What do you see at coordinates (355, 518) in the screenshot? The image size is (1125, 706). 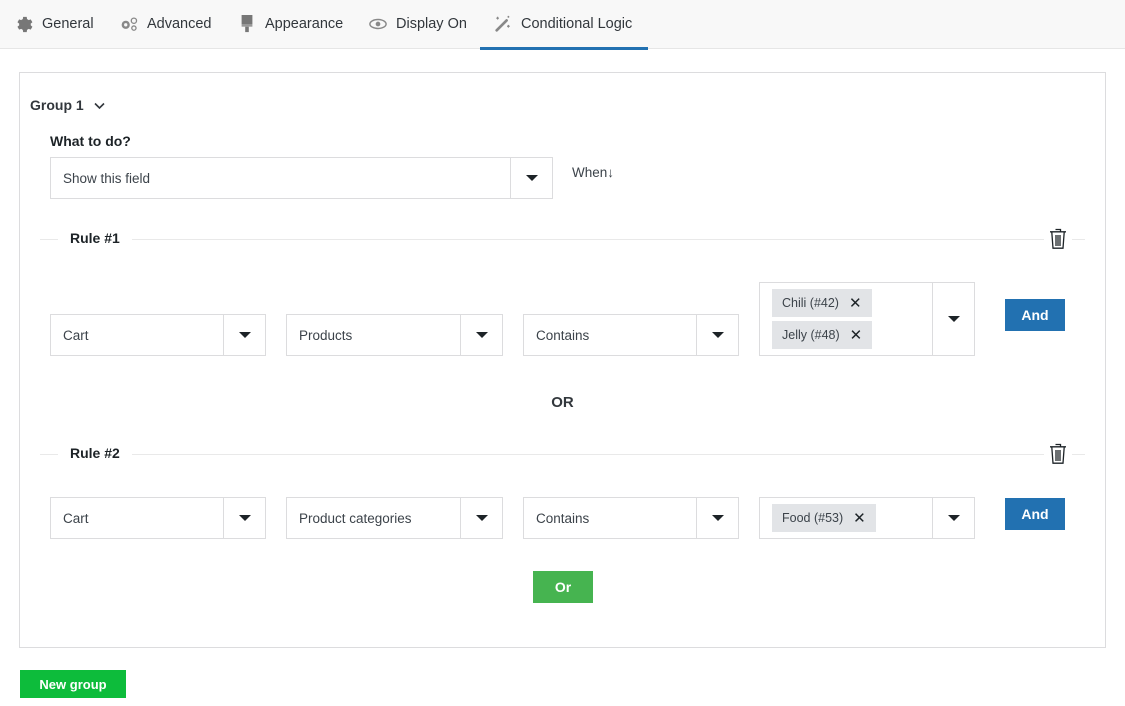 I see `rule-field-value: Product categories` at bounding box center [355, 518].